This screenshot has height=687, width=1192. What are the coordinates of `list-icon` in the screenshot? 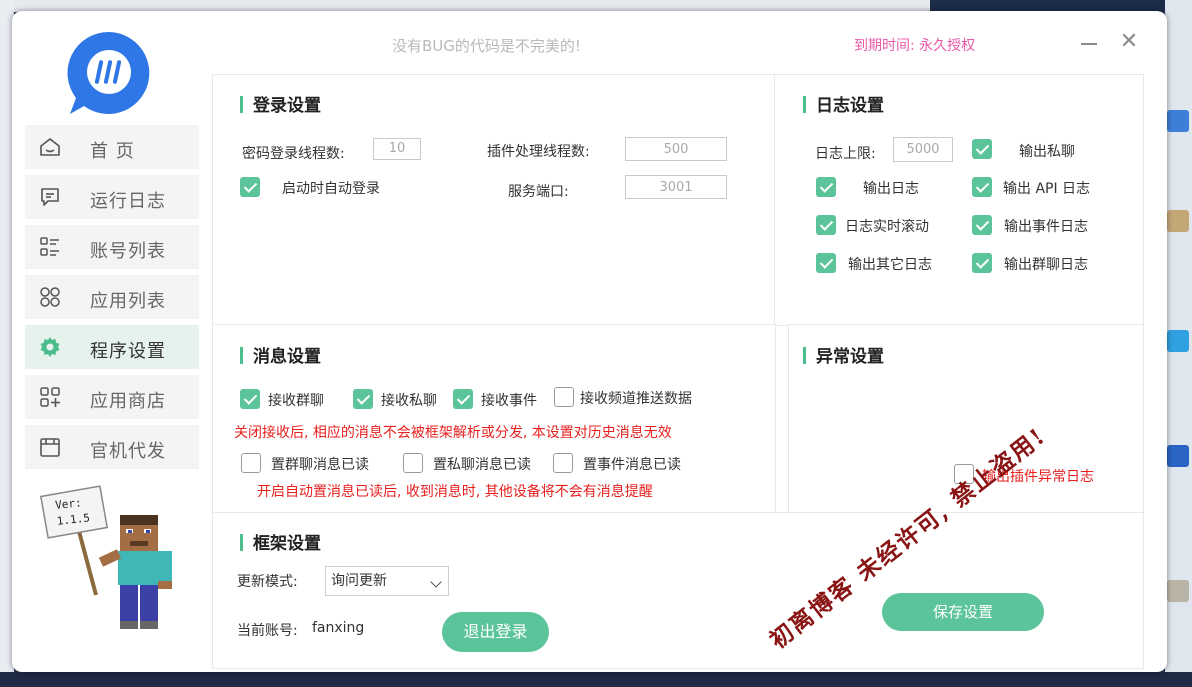 It's located at (49, 246).